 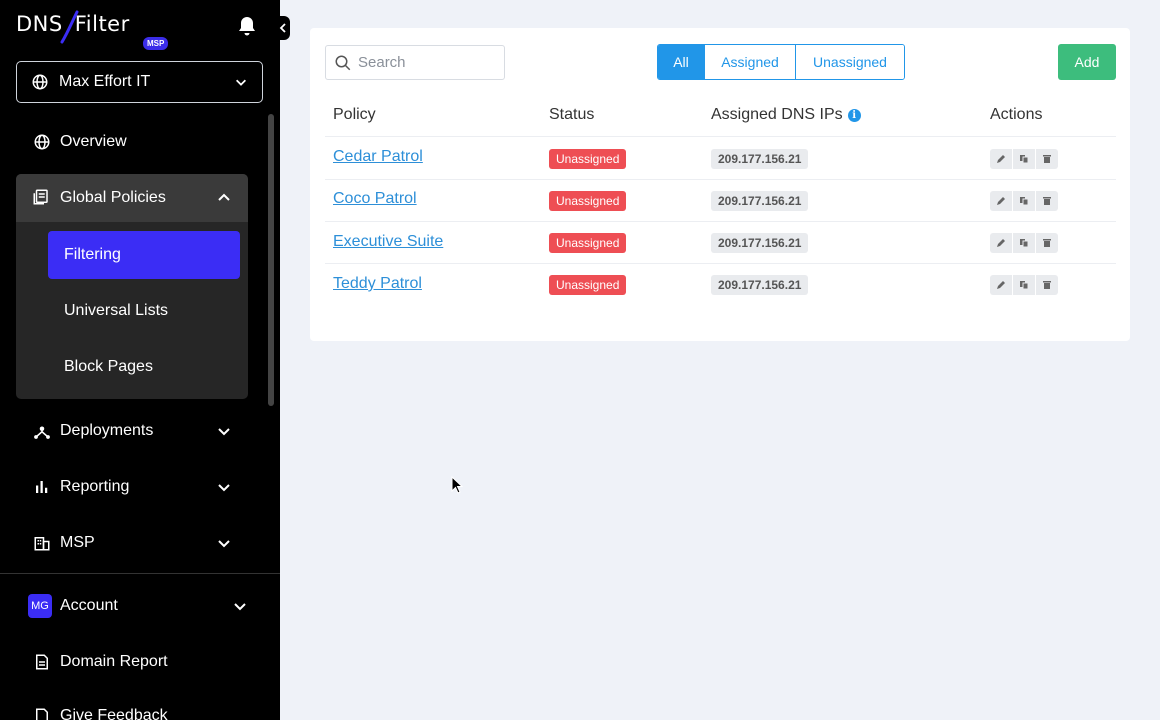 I want to click on msp-badge: MSP, so click(x=156, y=43).